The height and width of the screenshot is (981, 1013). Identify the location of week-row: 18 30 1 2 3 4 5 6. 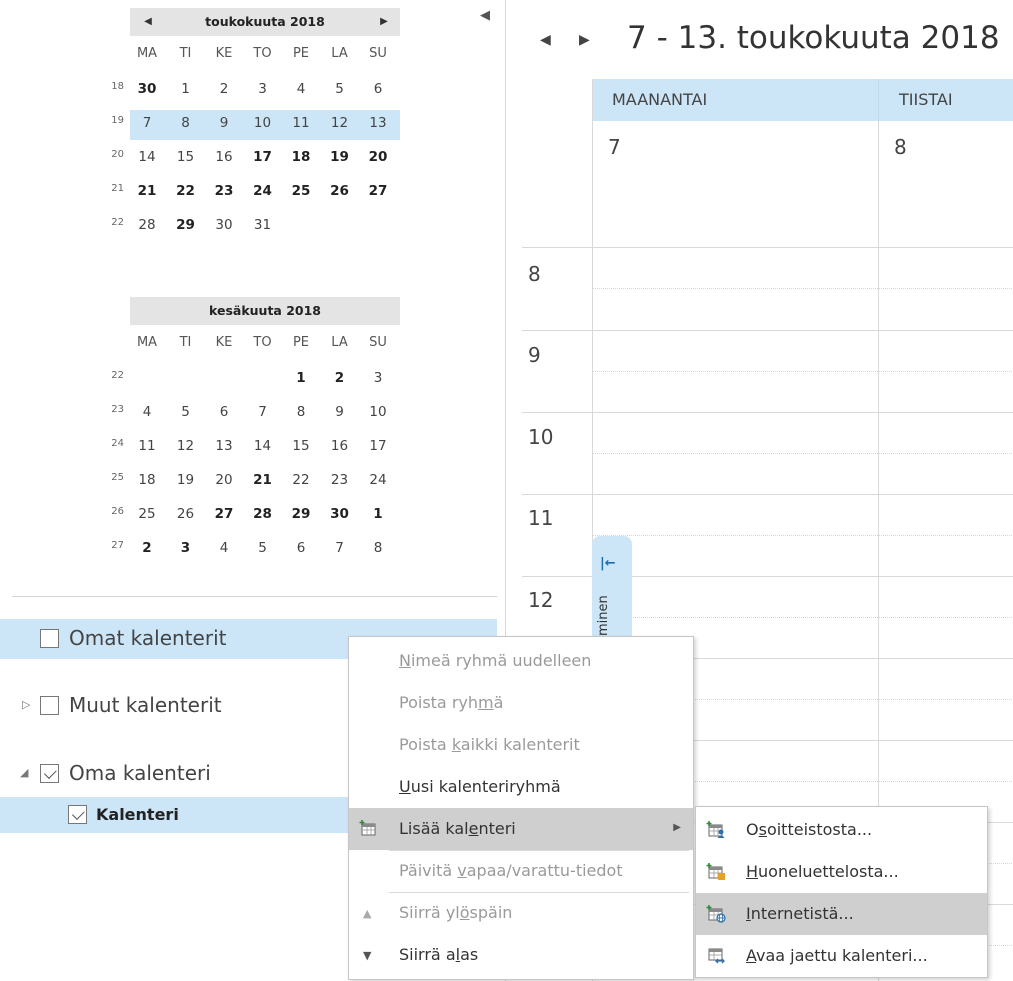
(253, 89).